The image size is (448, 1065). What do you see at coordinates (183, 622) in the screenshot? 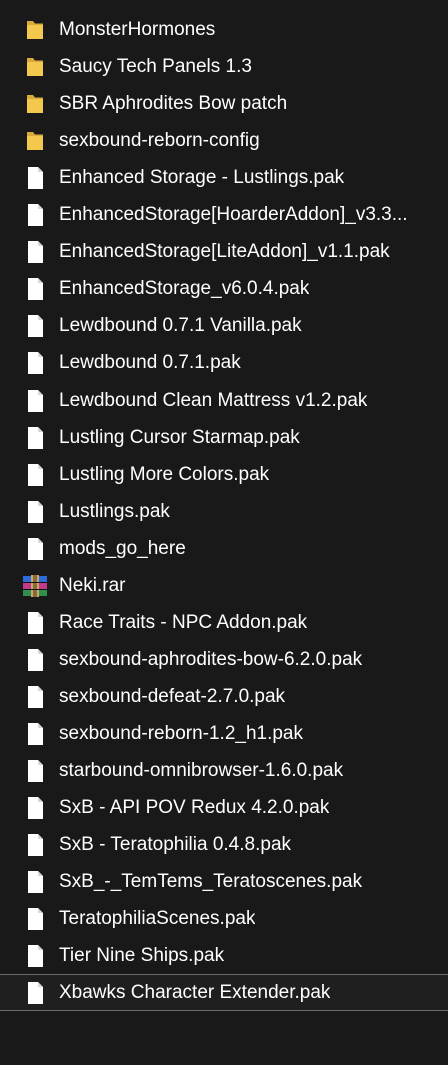
I see `file-name: Race Traits - NPC Addon.pak` at bounding box center [183, 622].